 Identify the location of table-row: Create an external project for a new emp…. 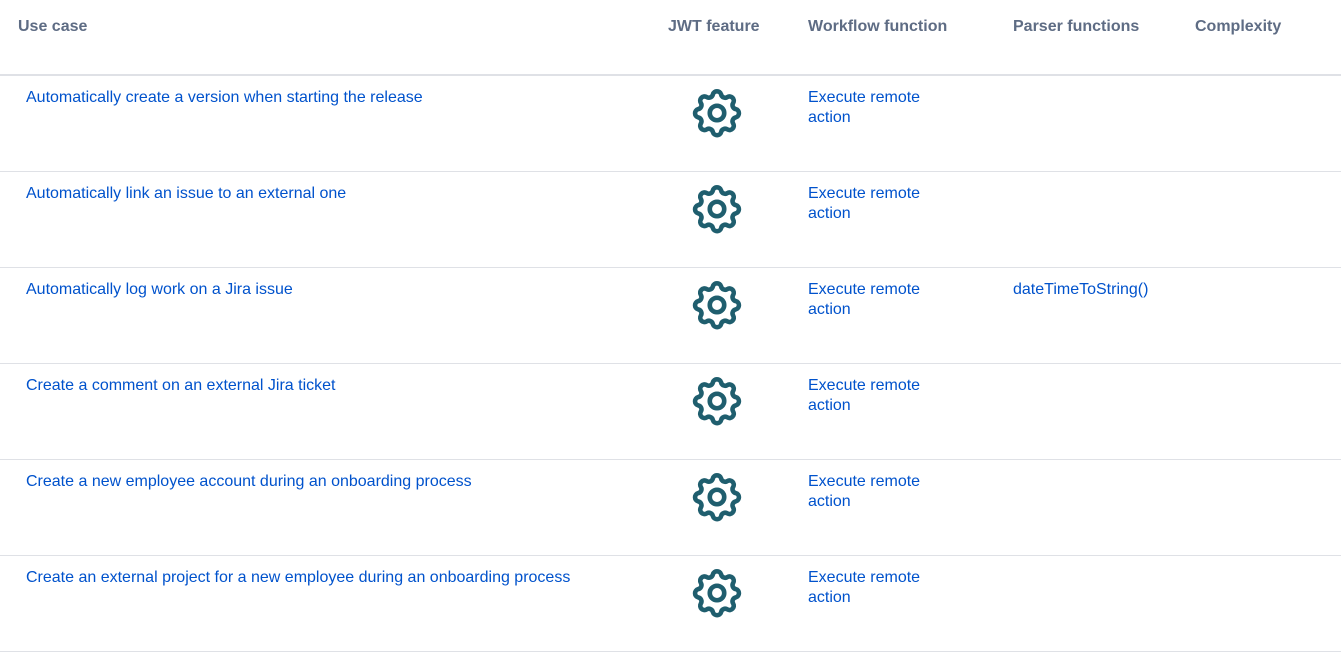
(670, 603).